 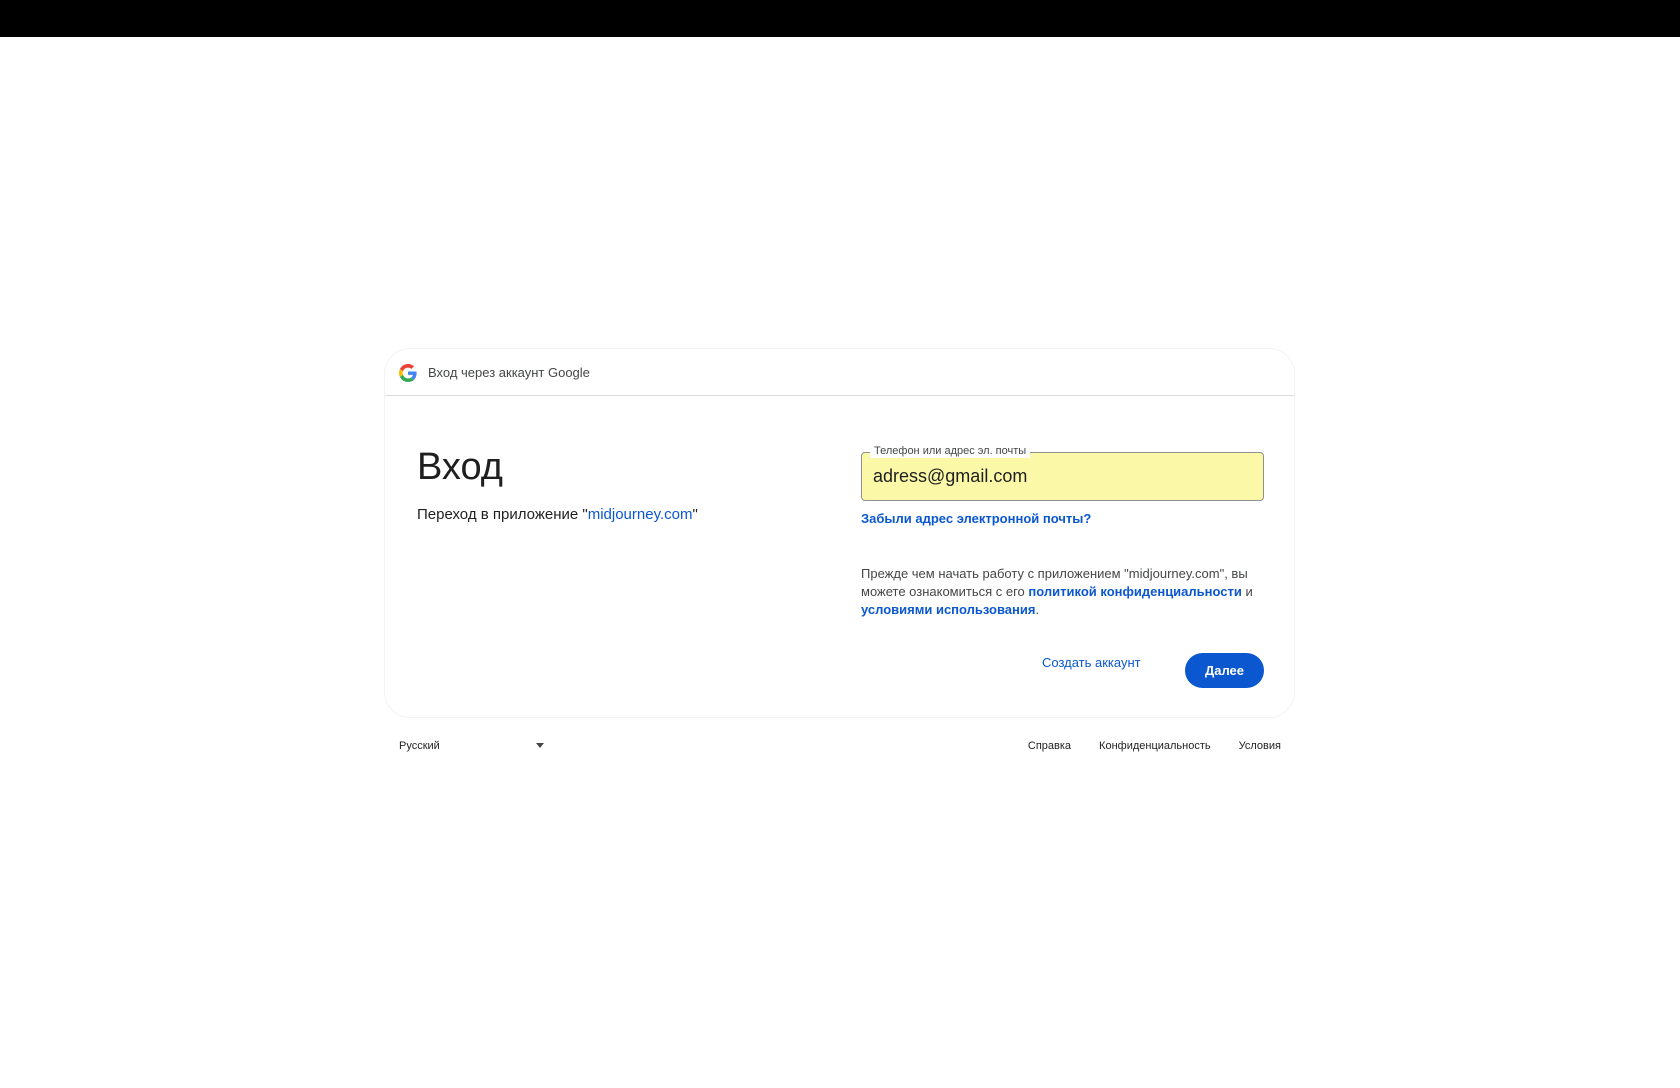 What do you see at coordinates (948, 609) in the screenshot?
I see `terms-link: условиями использования` at bounding box center [948, 609].